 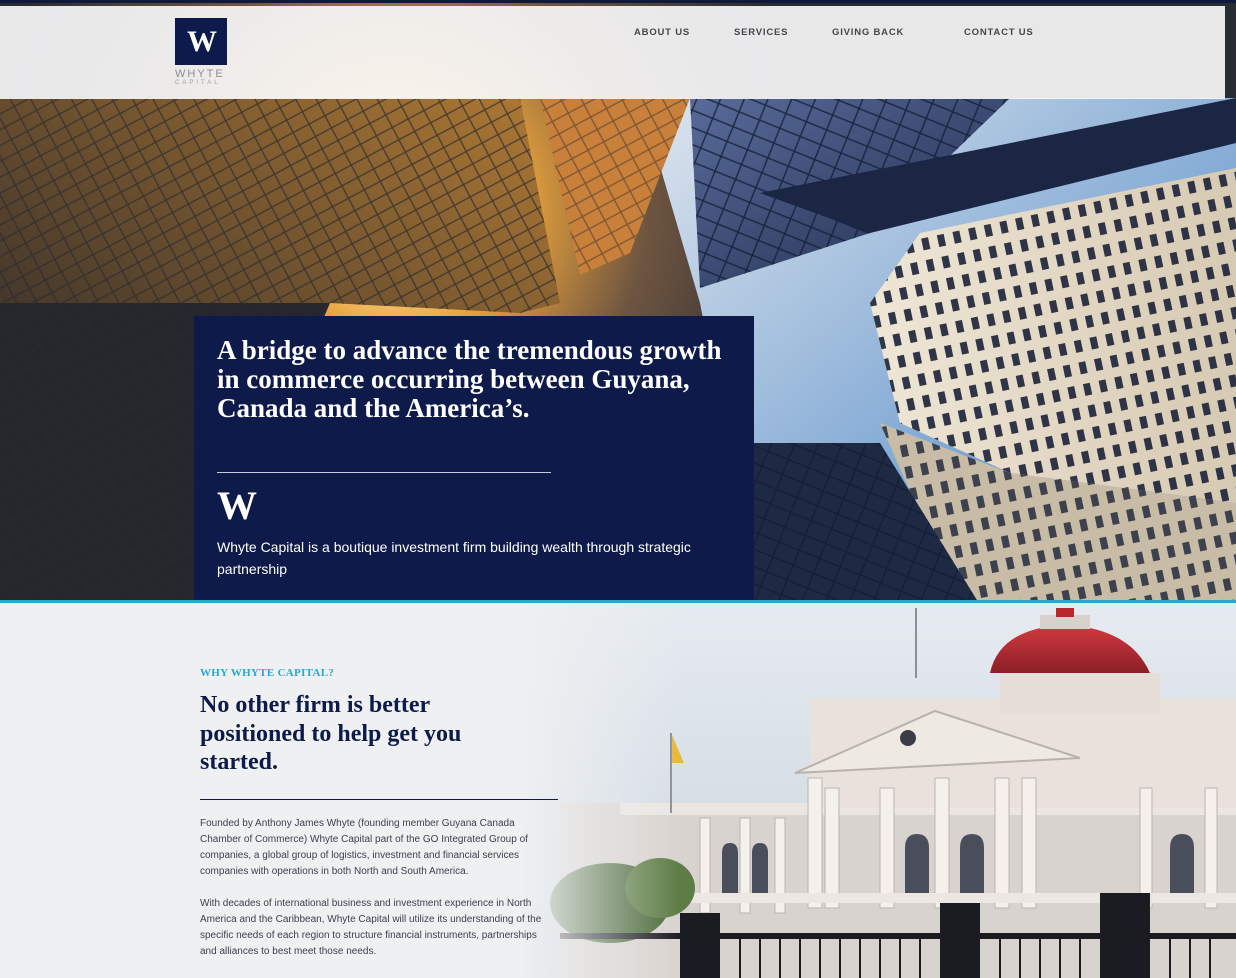 I want to click on logo-subtitle: CAPITAL, so click(x=198, y=83).